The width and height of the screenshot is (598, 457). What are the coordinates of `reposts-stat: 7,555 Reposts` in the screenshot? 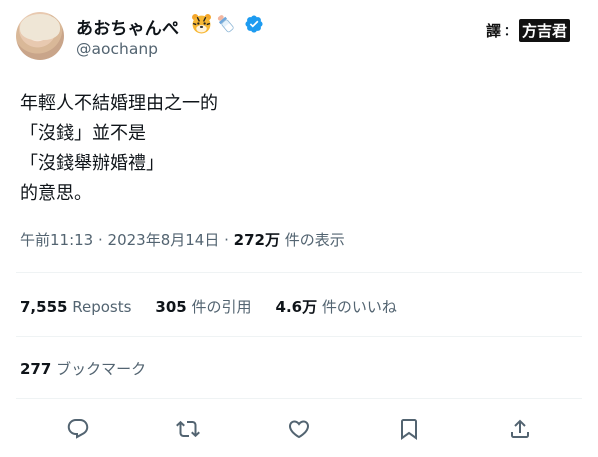 It's located at (75, 307).